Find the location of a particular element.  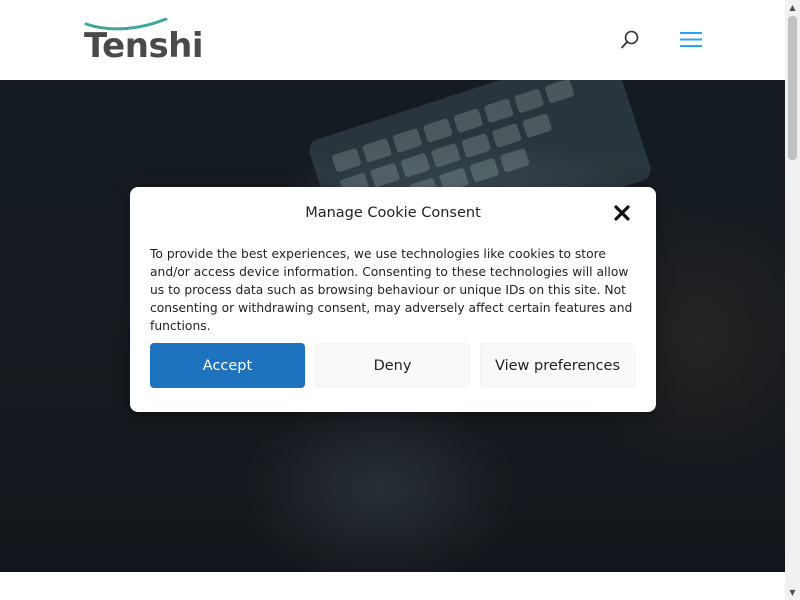

logo-text: Tenshi is located at coordinates (144, 46).